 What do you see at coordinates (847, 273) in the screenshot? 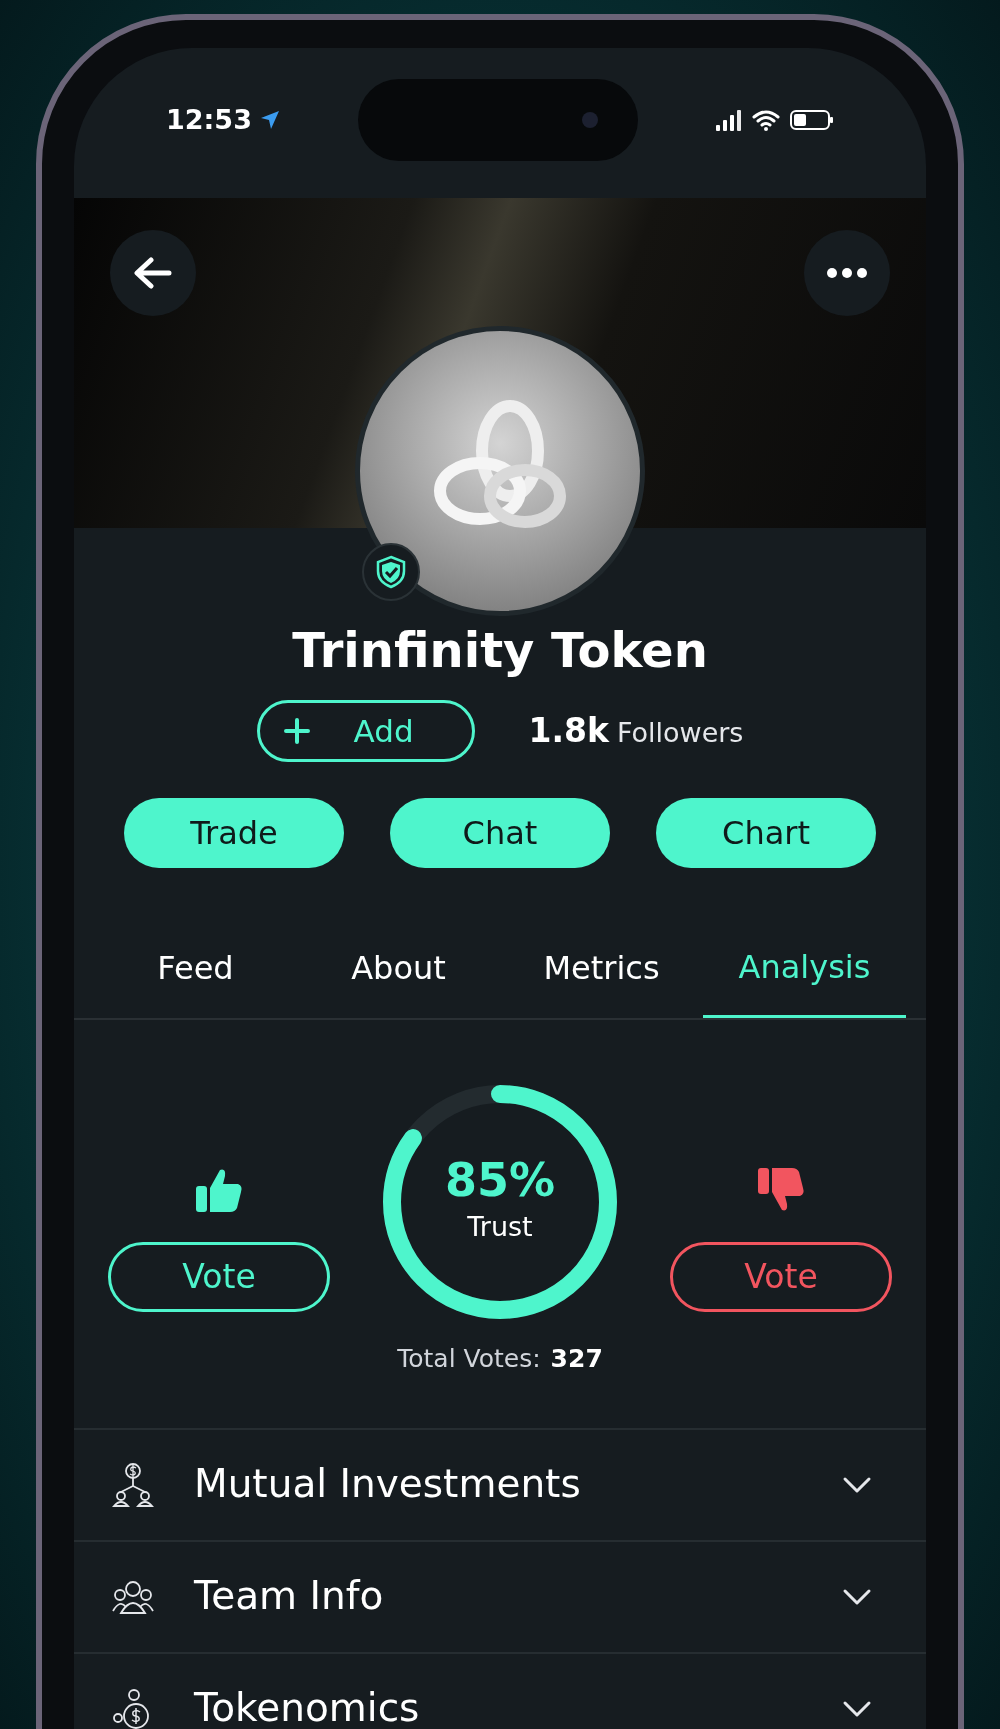
I see `more-icon` at bounding box center [847, 273].